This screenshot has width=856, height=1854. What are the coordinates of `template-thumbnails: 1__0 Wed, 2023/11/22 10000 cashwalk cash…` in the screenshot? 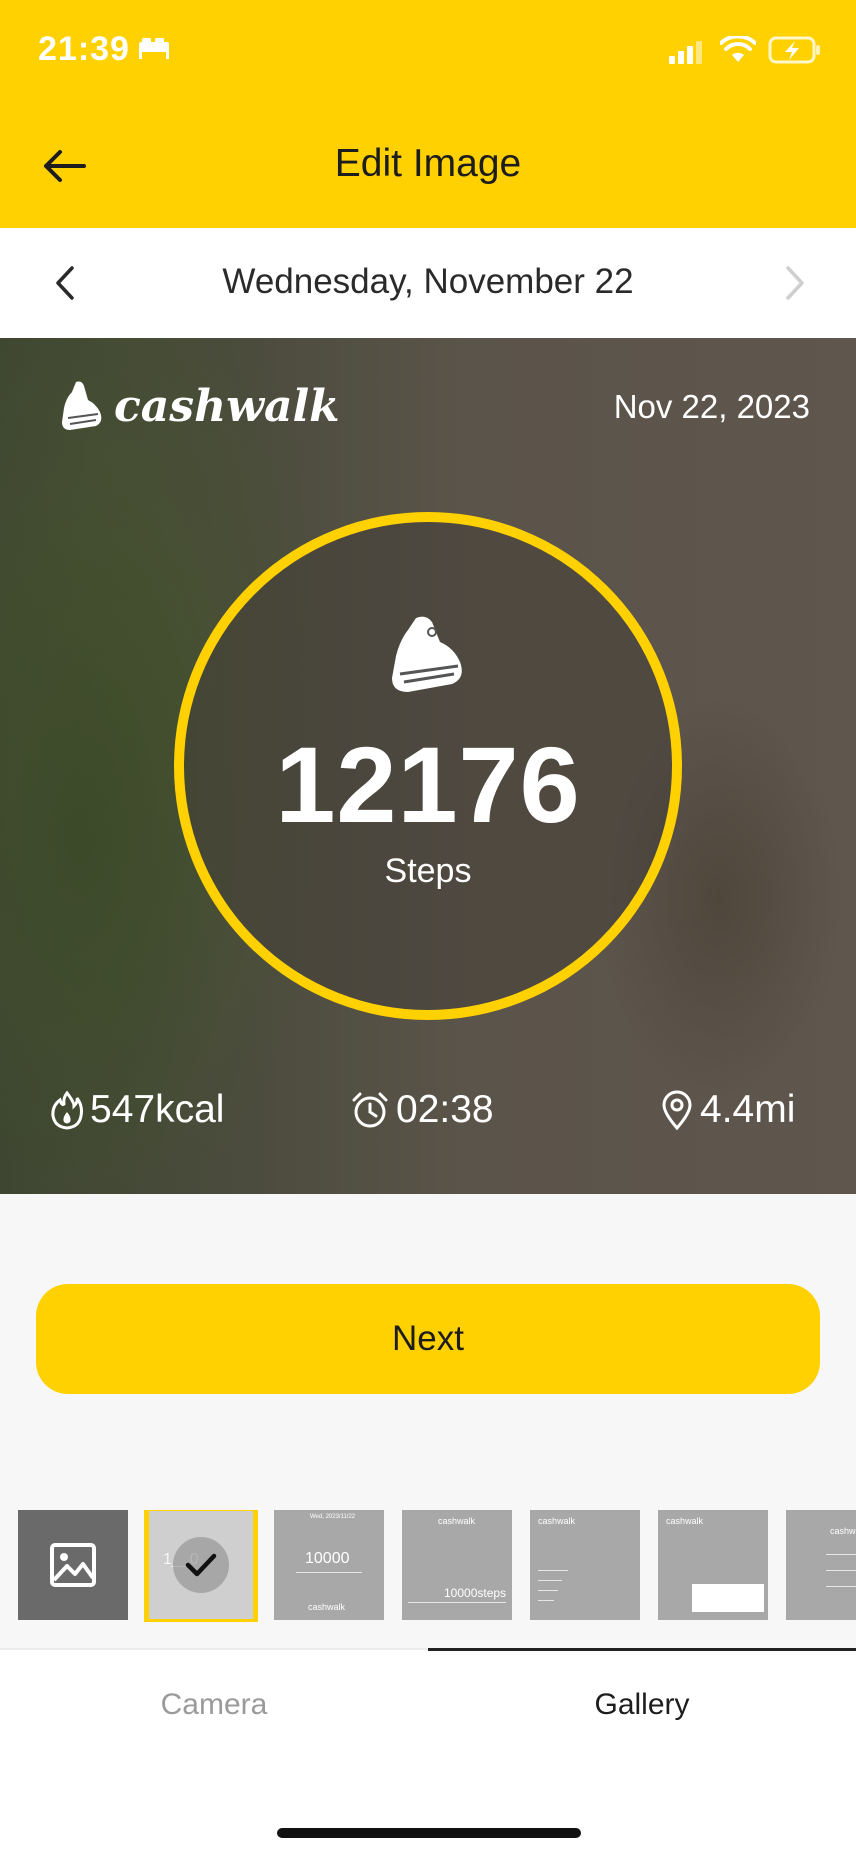 It's located at (428, 1566).